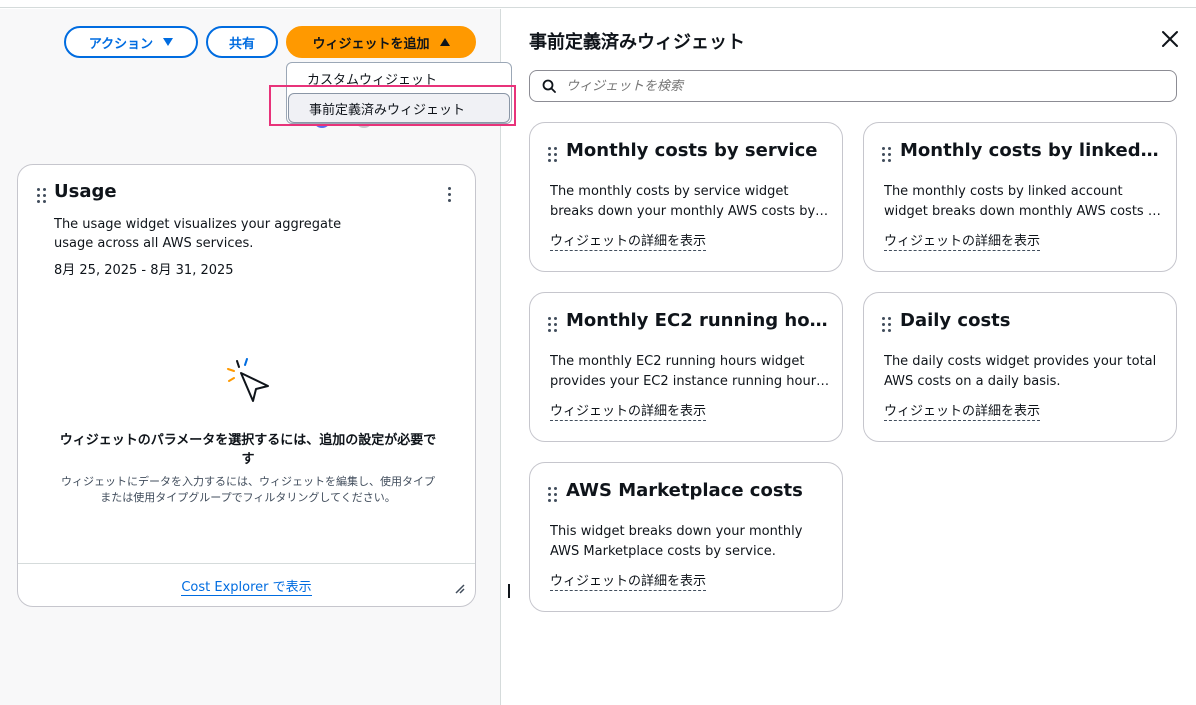  Describe the element at coordinates (856, 86) in the screenshot. I see `search-input` at that location.